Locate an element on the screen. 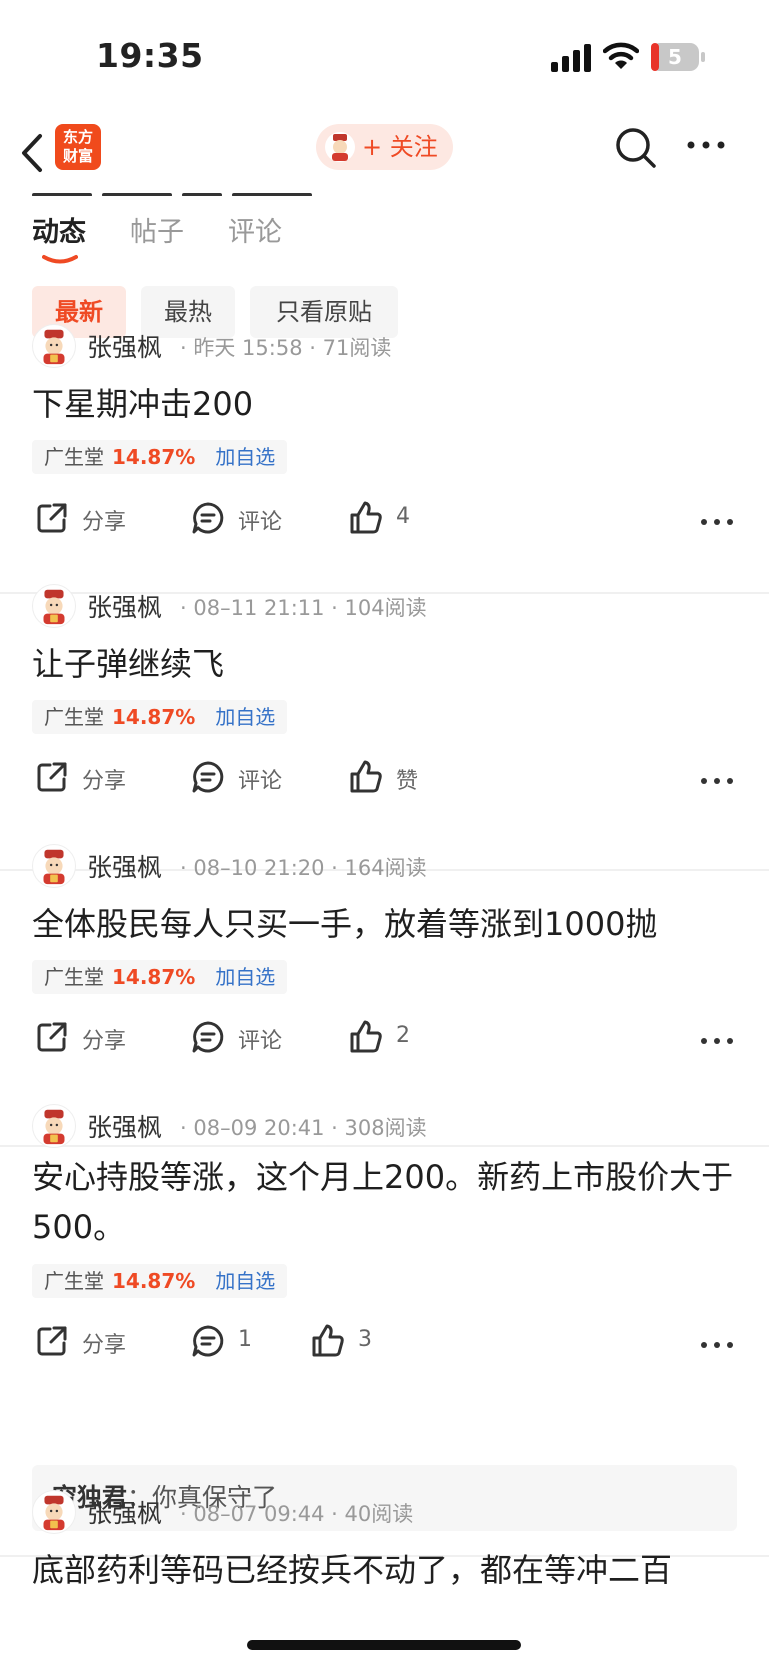 This screenshot has width=769, height=1665. post-meta-info: · 昨天 15:58 · 71阅读 is located at coordinates (286, 348).